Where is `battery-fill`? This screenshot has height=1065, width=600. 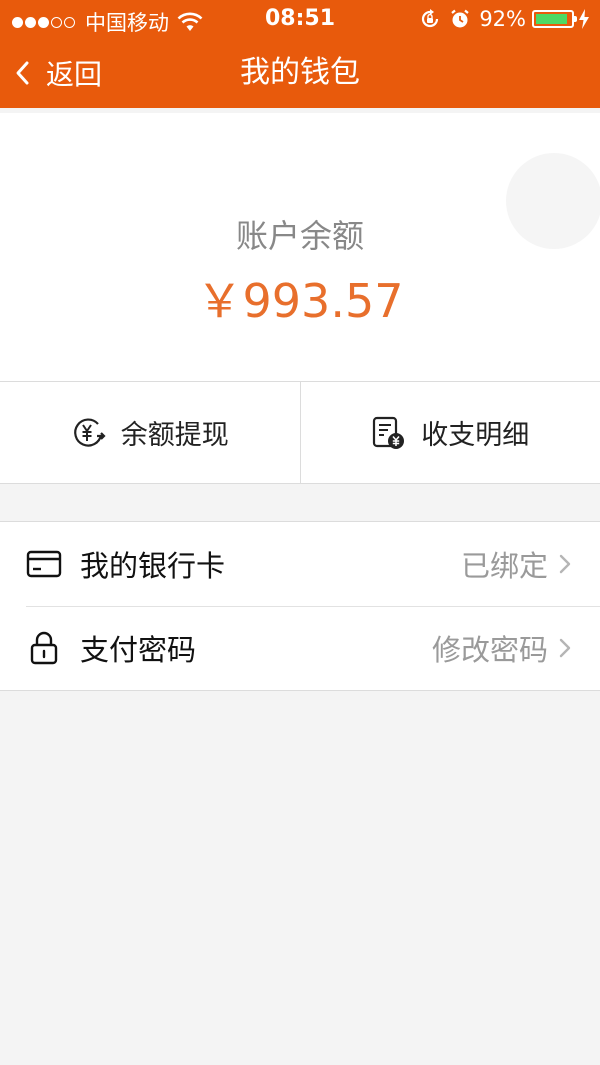 battery-fill is located at coordinates (552, 19).